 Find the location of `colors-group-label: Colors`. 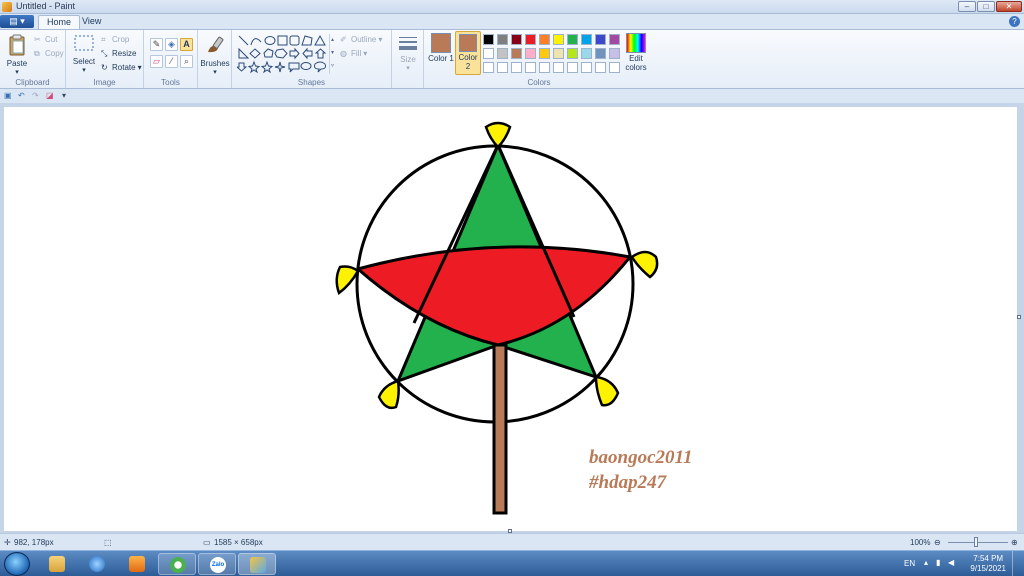

colors-group-label: Colors is located at coordinates (539, 82).